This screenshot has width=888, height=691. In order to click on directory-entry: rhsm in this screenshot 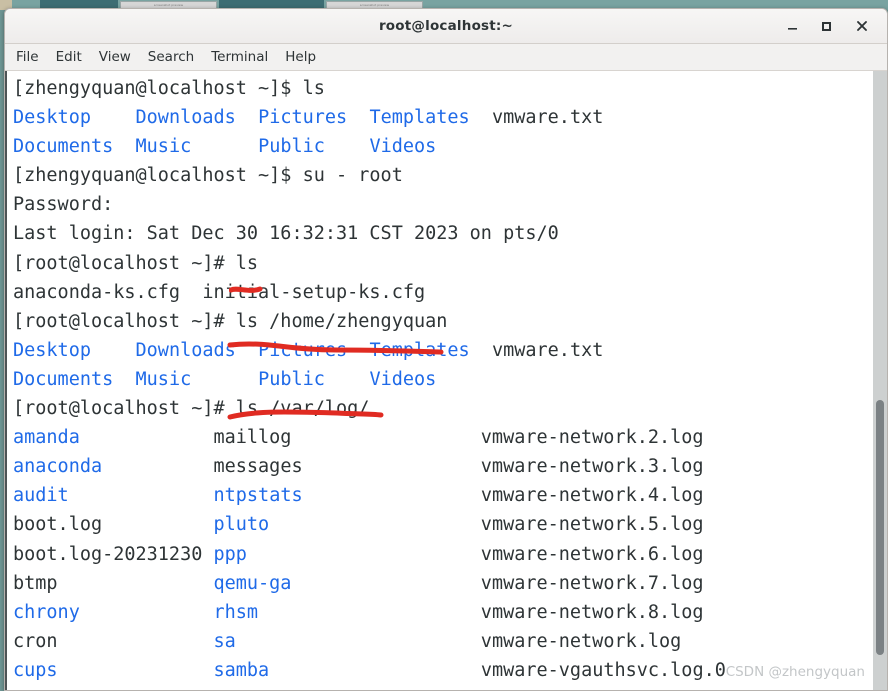, I will do `click(236, 612)`.